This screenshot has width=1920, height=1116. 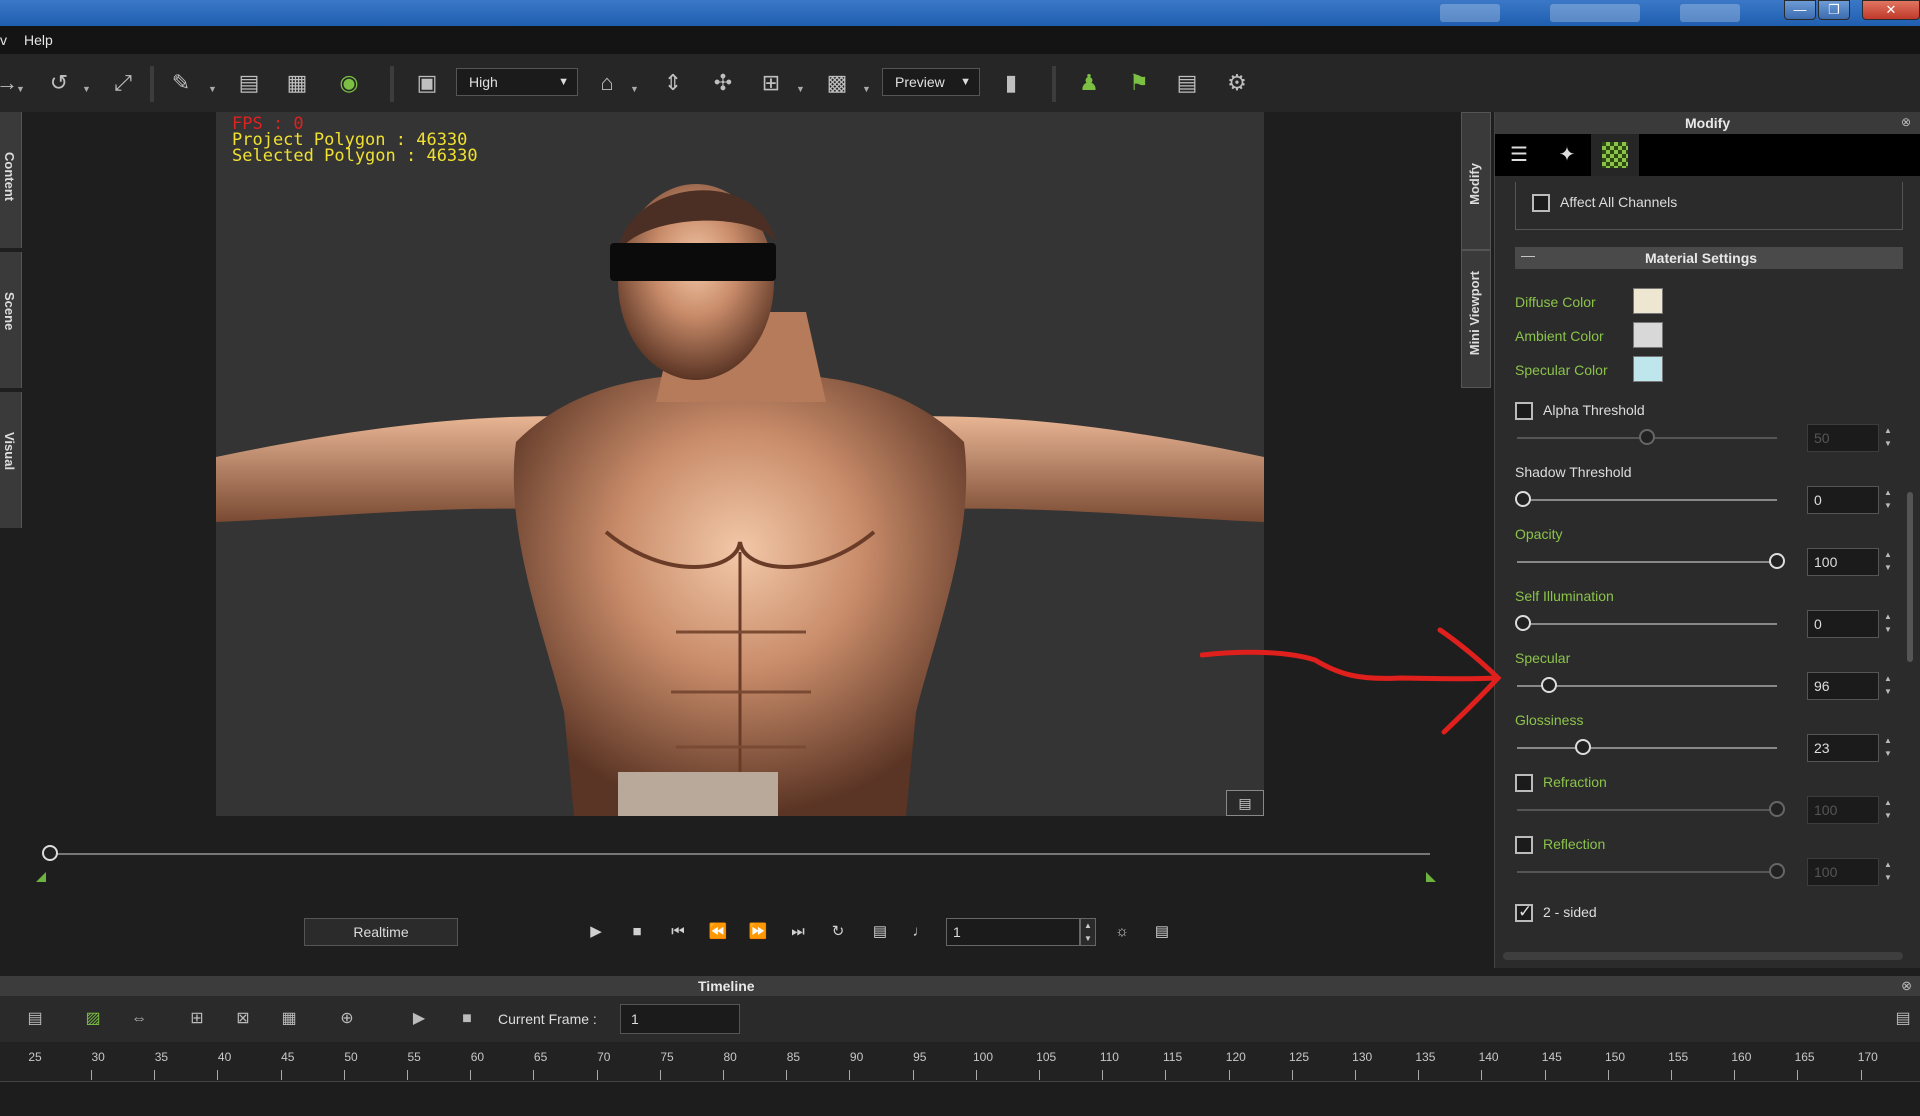 What do you see at coordinates (1647, 872) in the screenshot?
I see `reflection-slider` at bounding box center [1647, 872].